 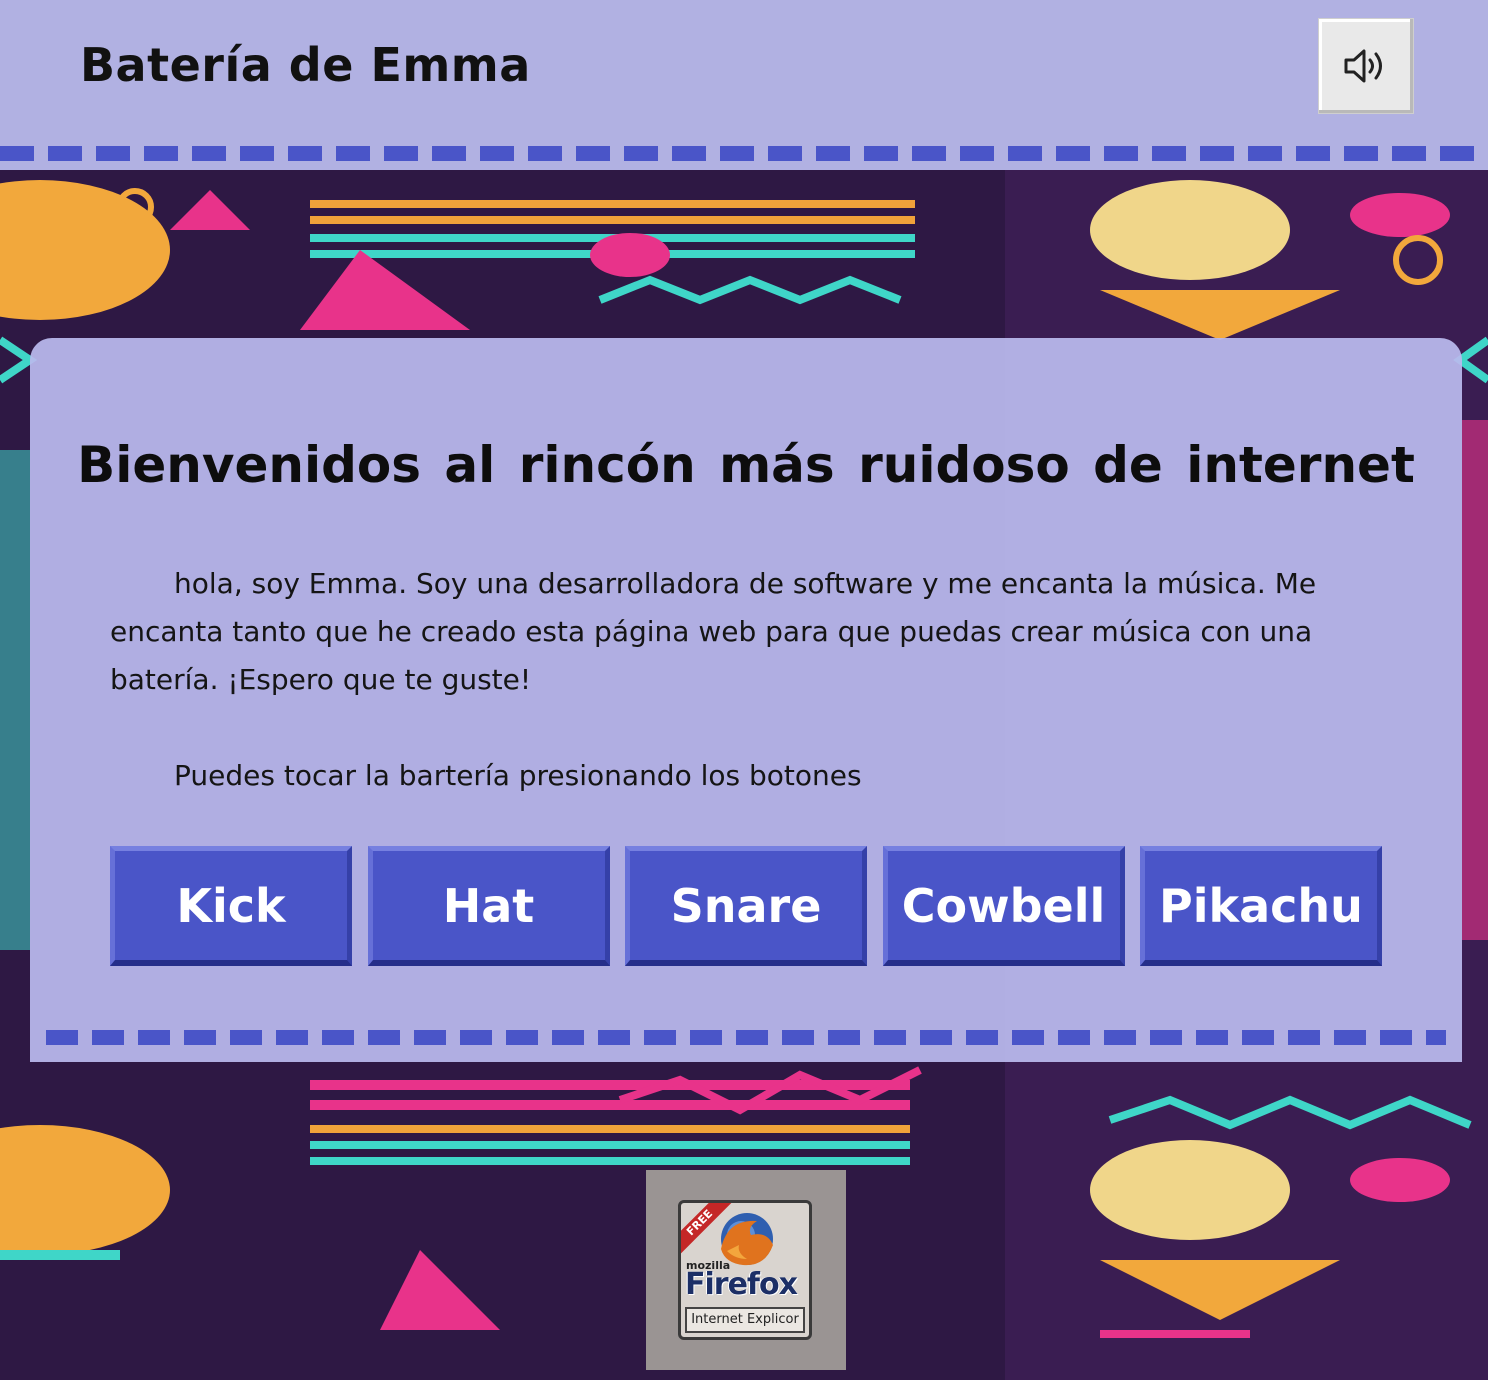 What do you see at coordinates (745, 1320) in the screenshot?
I see `badge-subtitle: Internet Explicor` at bounding box center [745, 1320].